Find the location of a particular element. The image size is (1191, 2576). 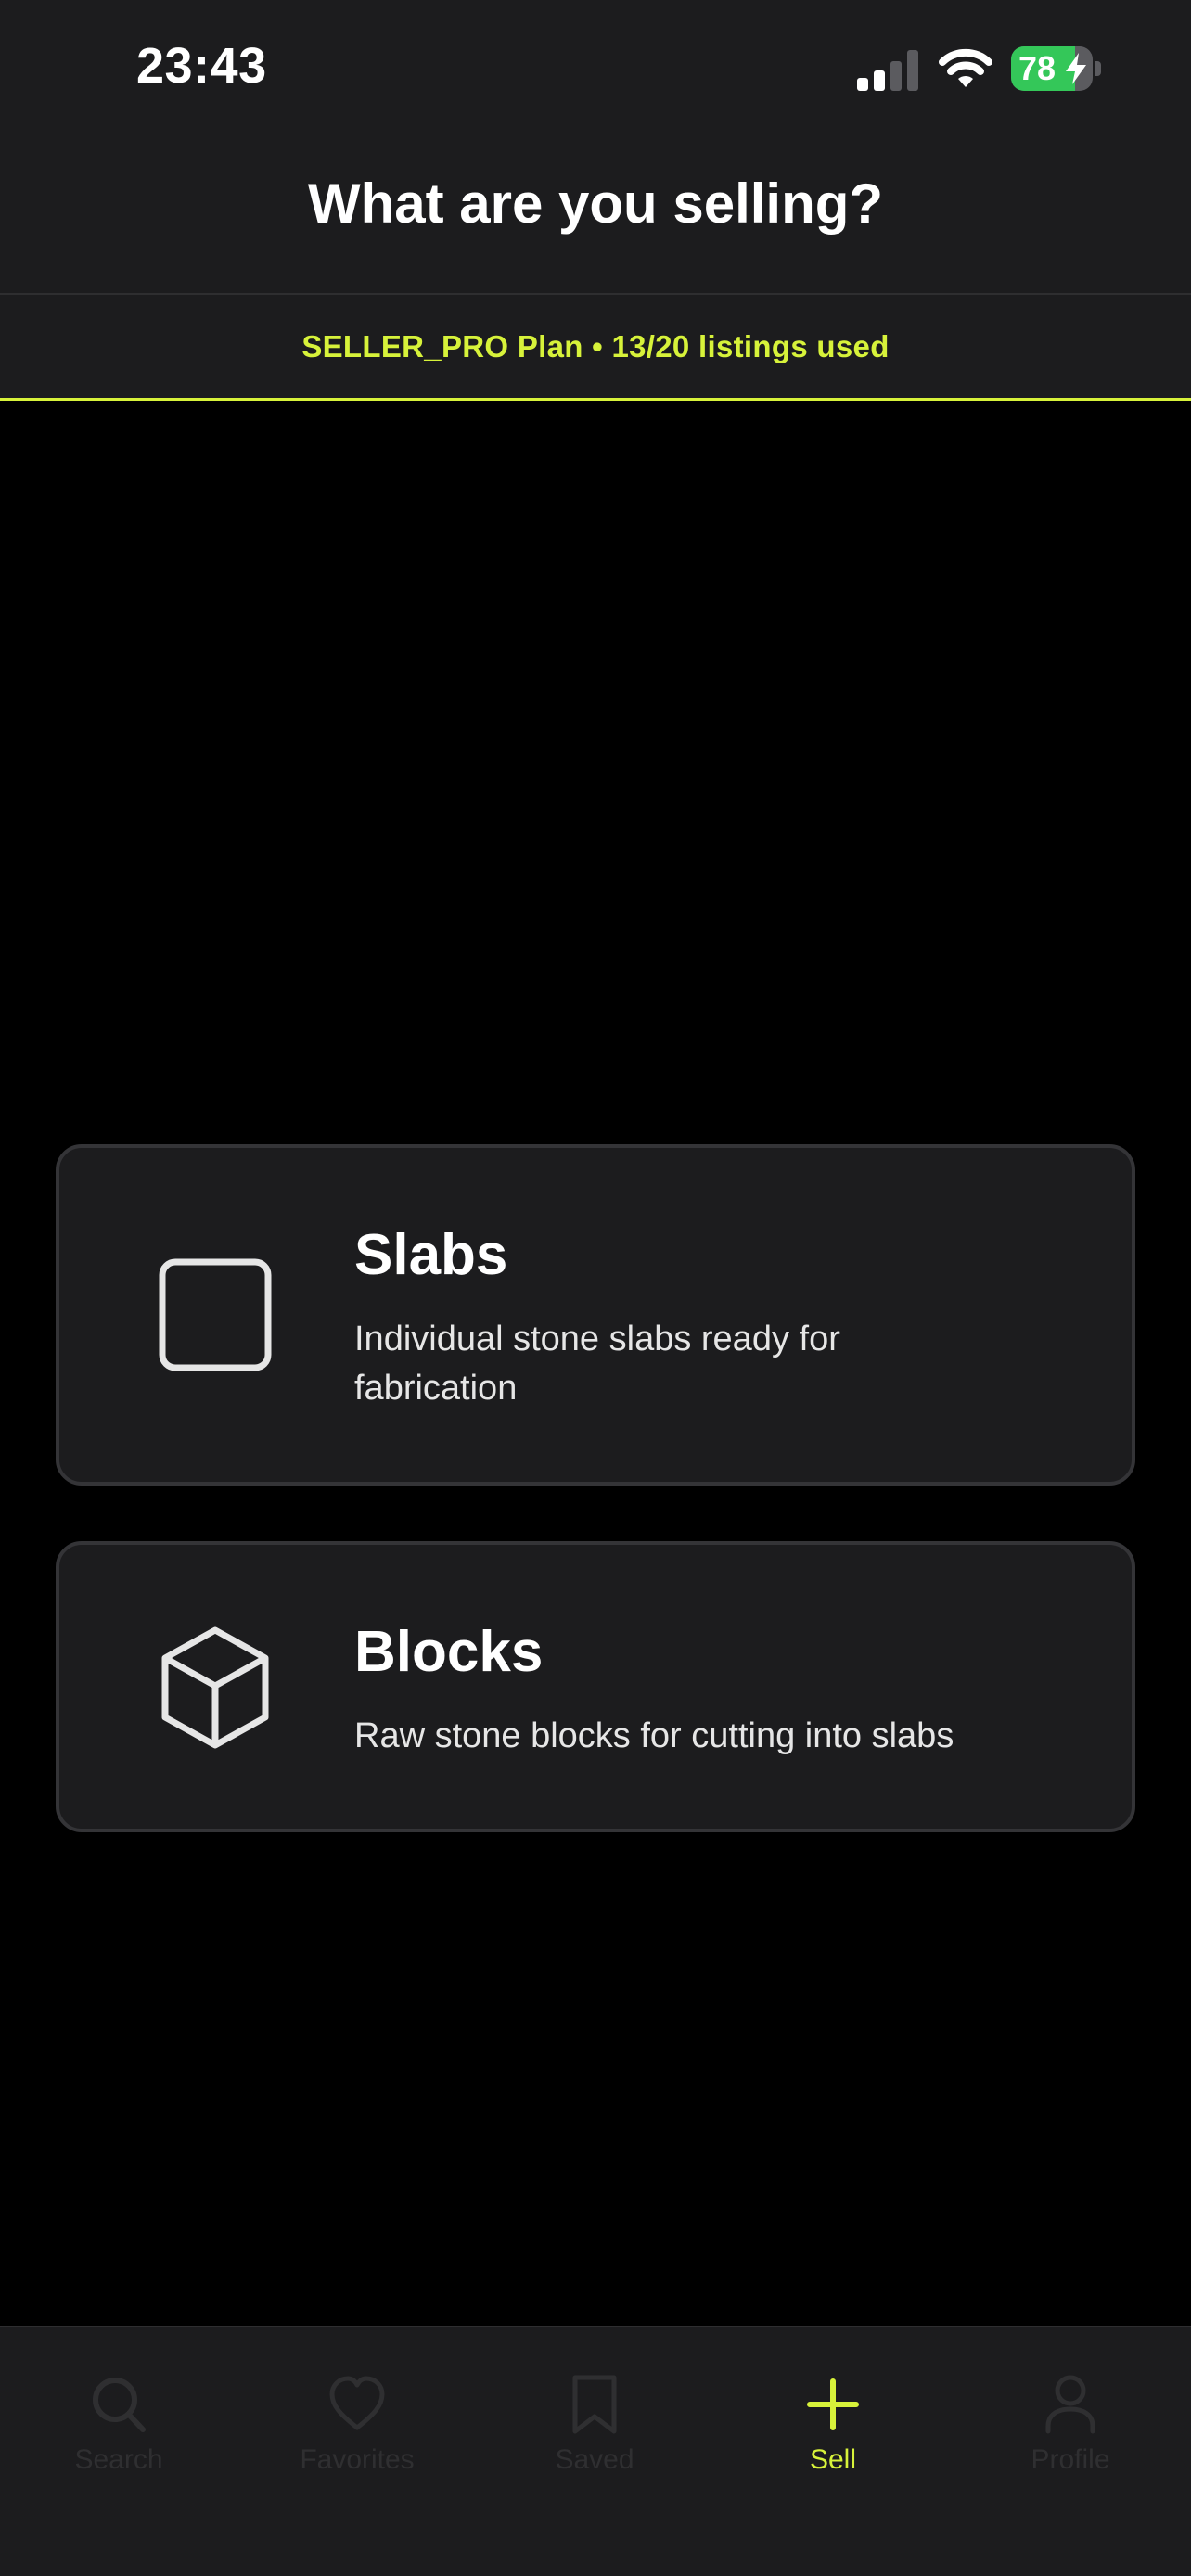

status-bar: 23:43 78 is located at coordinates (595, 69).